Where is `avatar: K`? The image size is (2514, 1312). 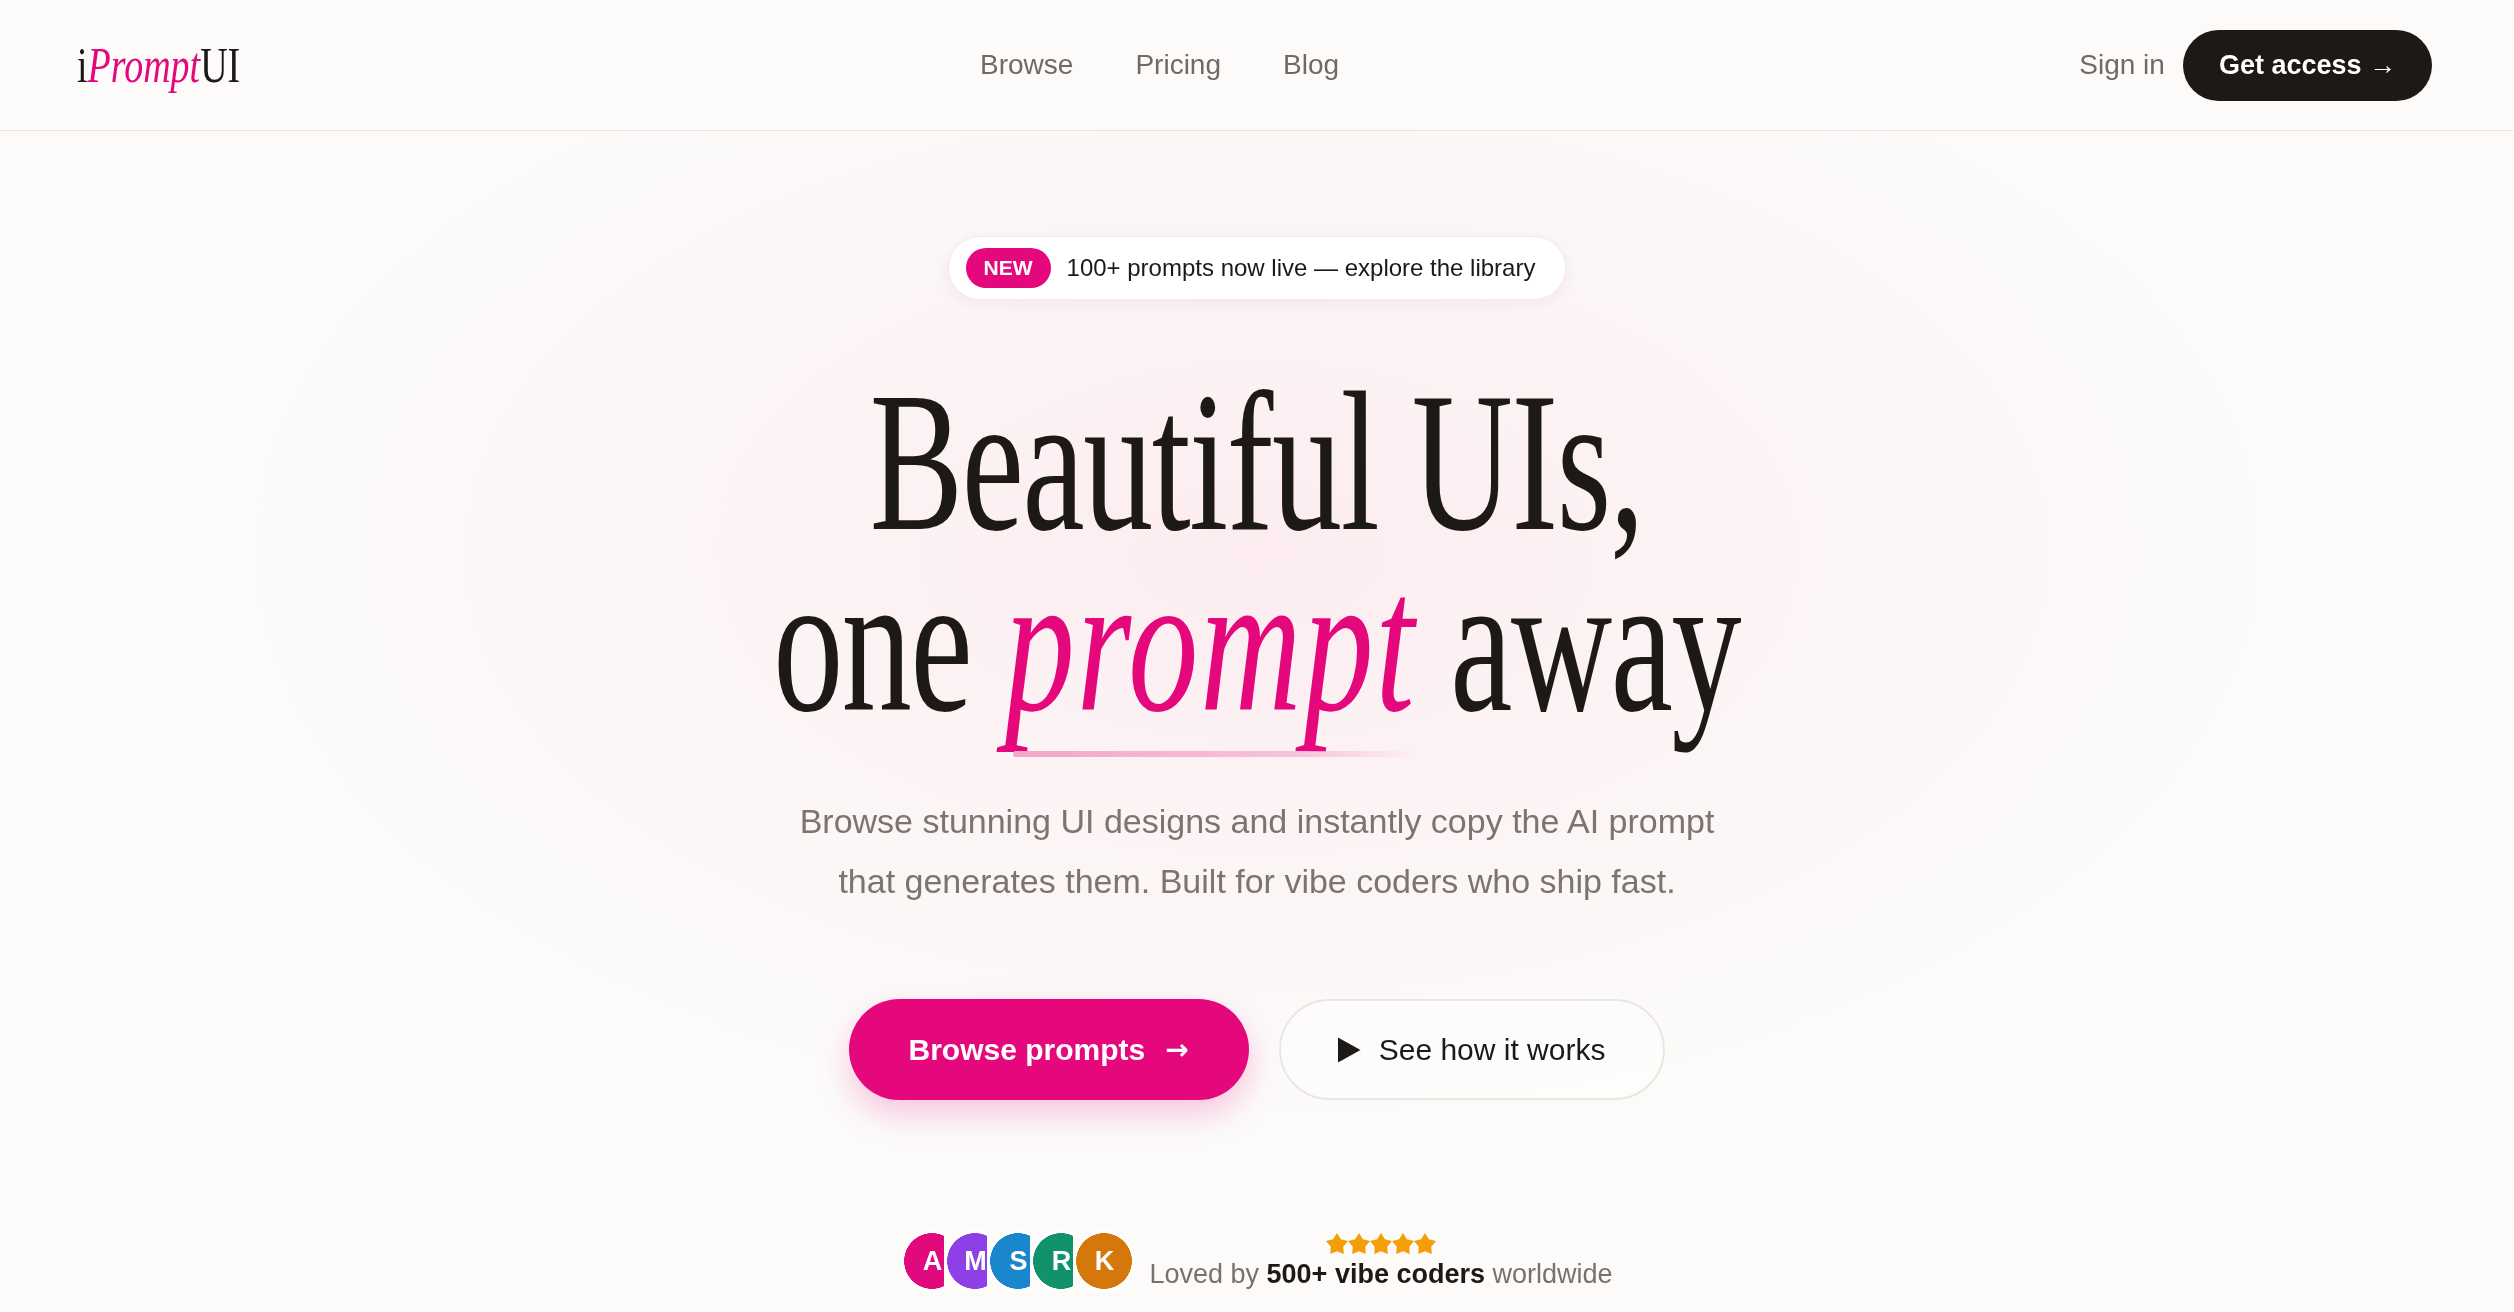
avatar: K is located at coordinates (1104, 1261).